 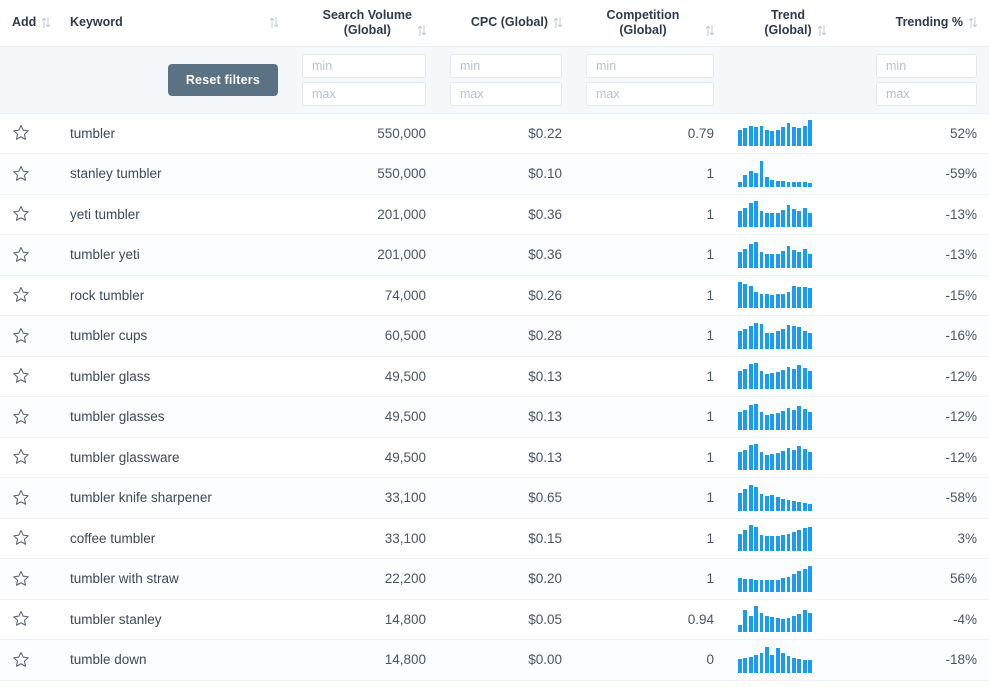 I want to click on cell-keyword: tumbler glasses, so click(x=174, y=417).